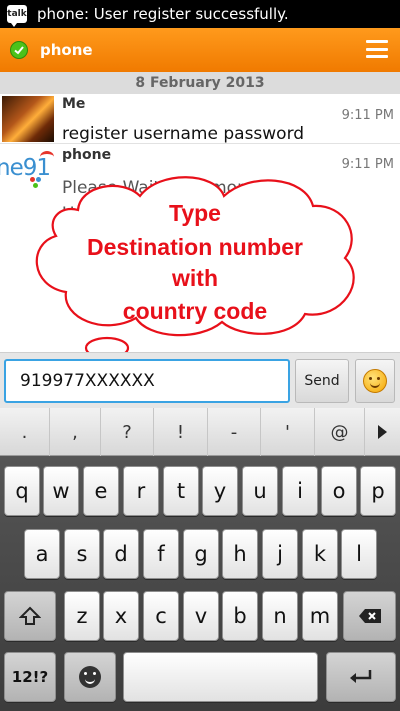 The width and height of the screenshot is (400, 711). Describe the element at coordinates (382, 432) in the screenshot. I see `more-symbols-arrow-icon` at that location.